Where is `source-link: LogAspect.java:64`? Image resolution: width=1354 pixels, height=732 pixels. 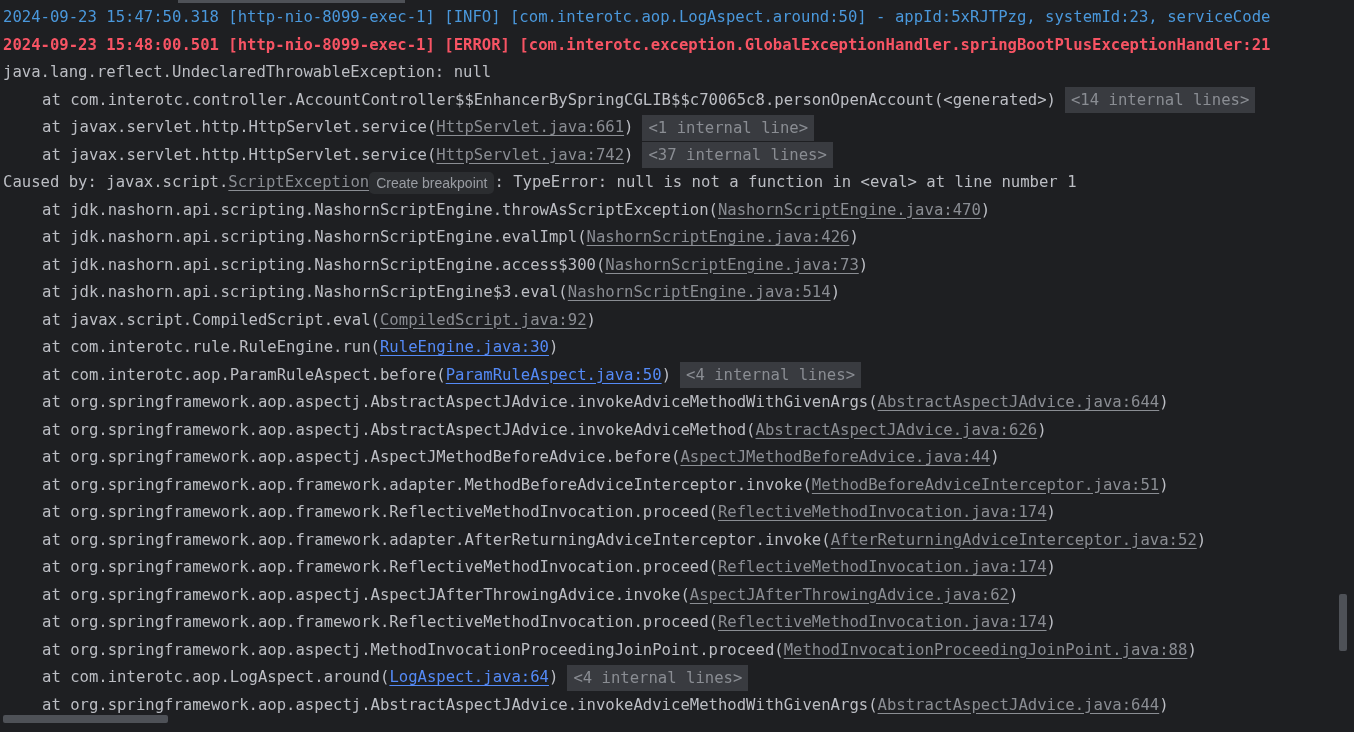
source-link: LogAspect.java:64 is located at coordinates (469, 678).